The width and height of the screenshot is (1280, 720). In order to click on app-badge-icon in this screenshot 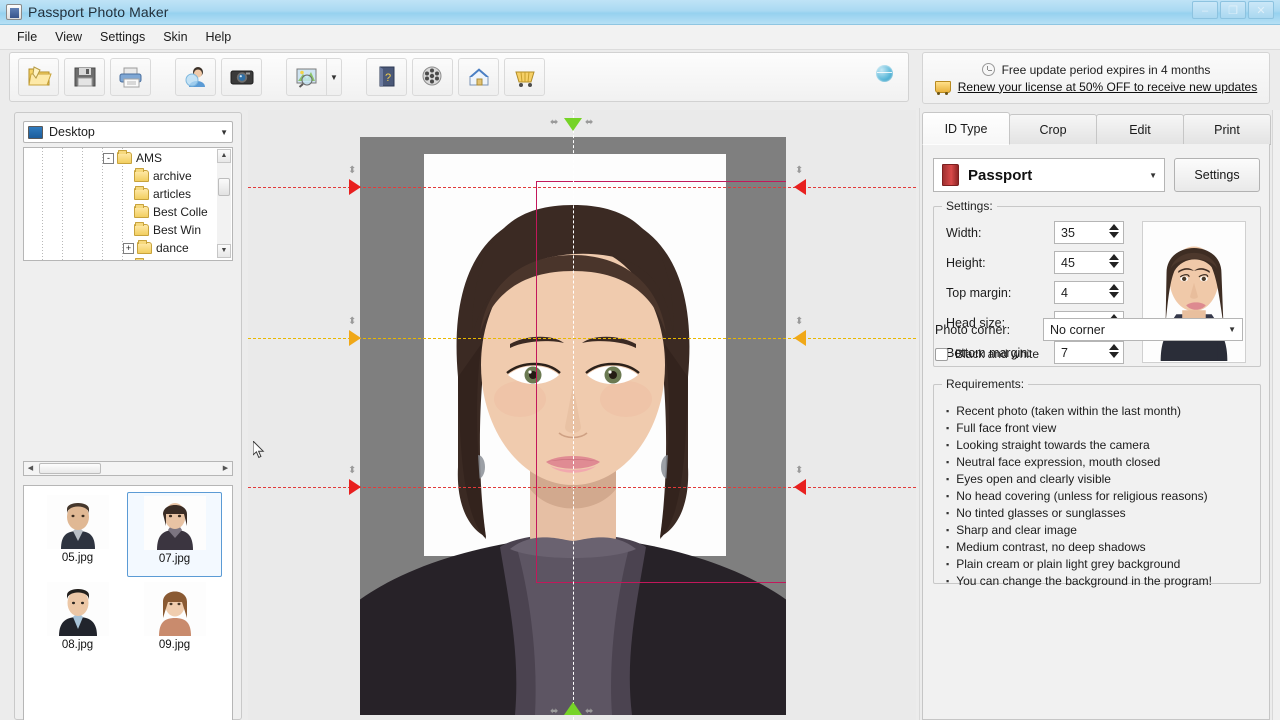, I will do `click(14, 12)`.